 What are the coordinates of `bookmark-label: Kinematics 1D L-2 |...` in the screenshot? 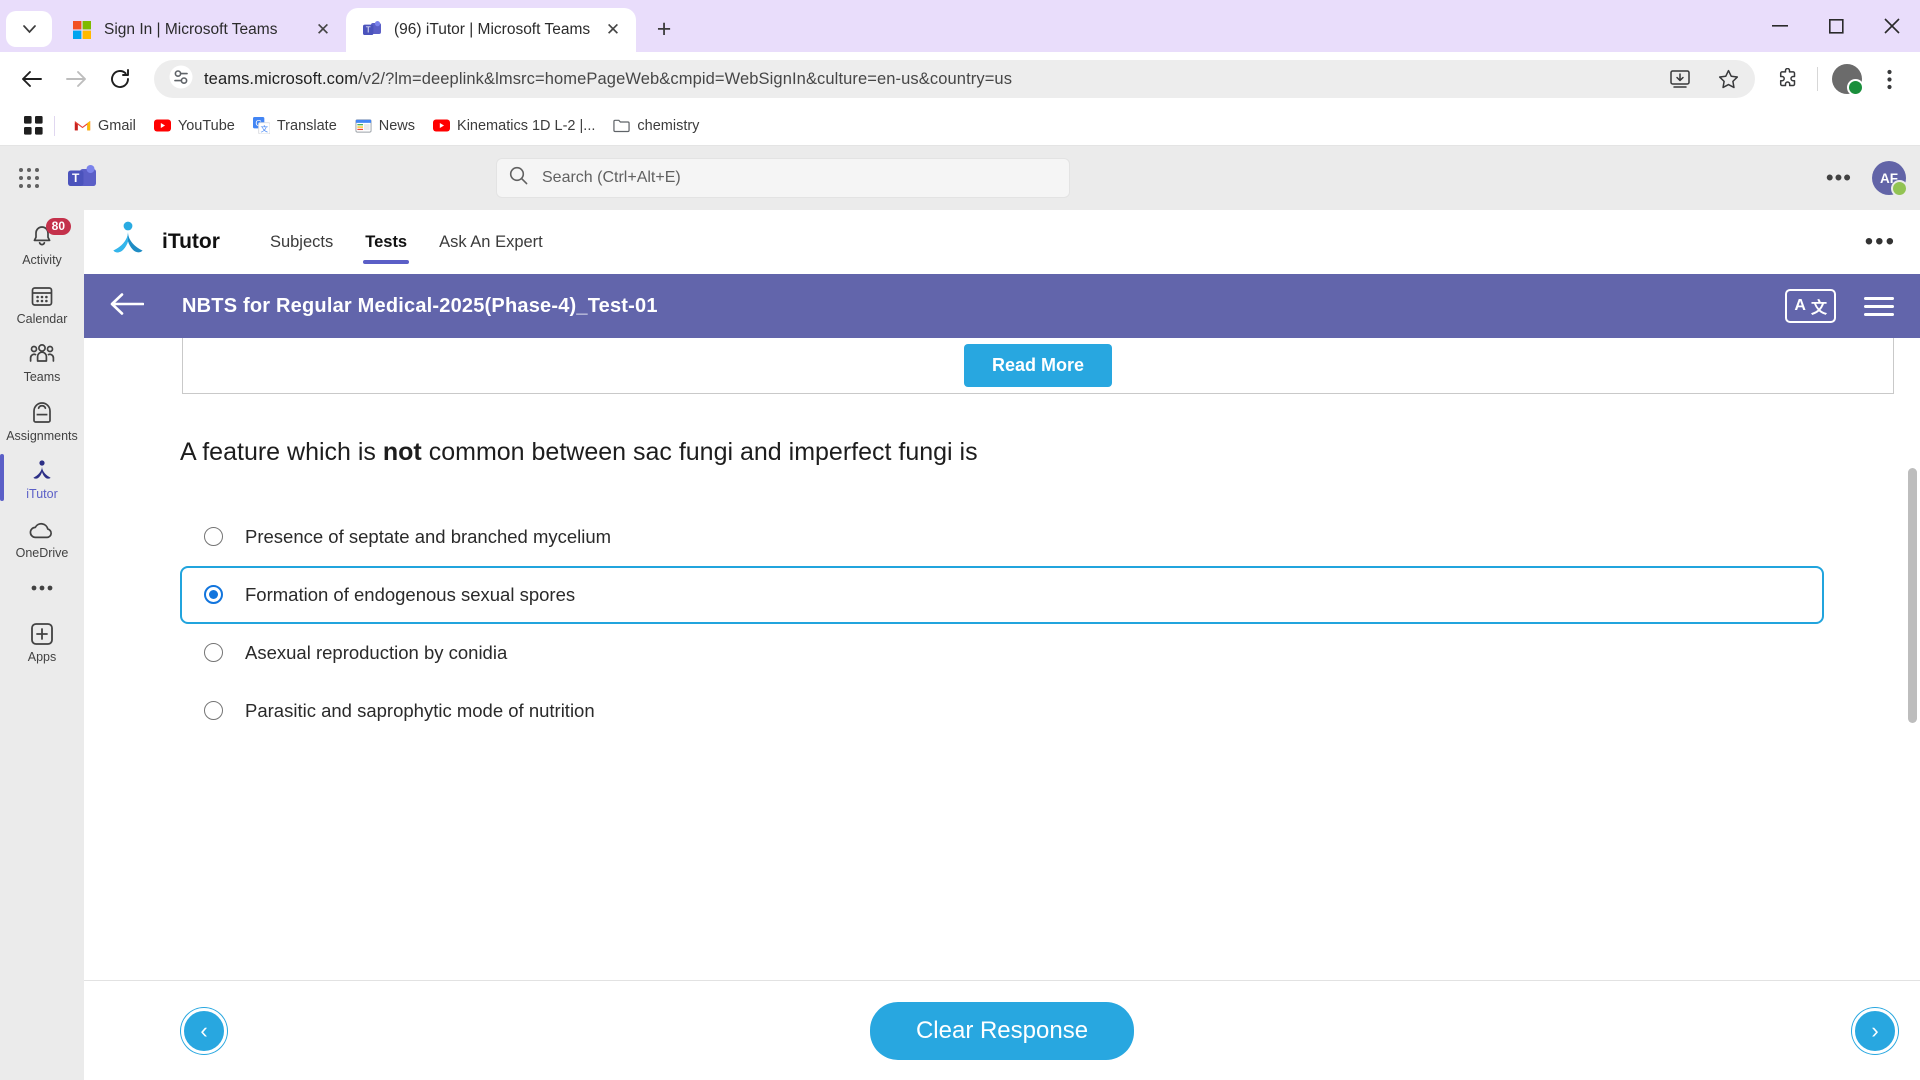 It's located at (526, 125).